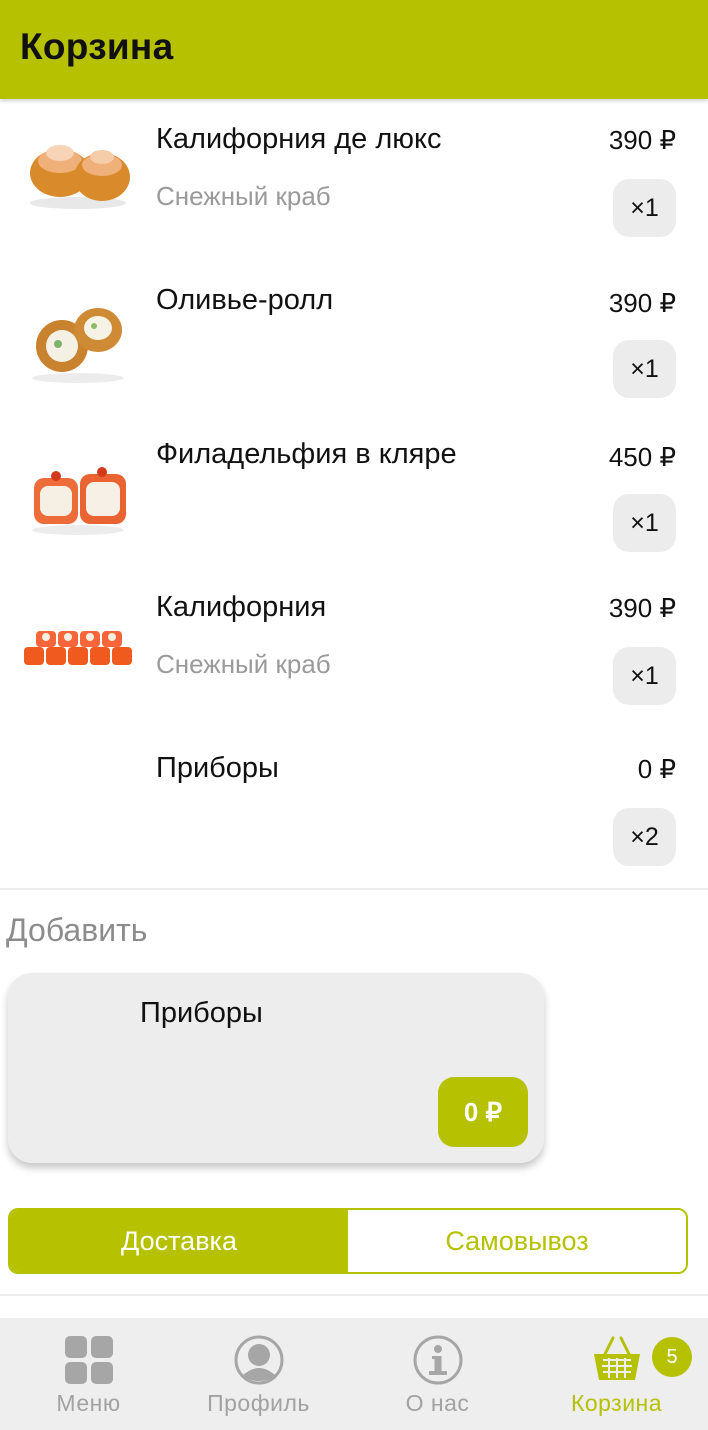  Describe the element at coordinates (642, 457) in the screenshot. I see `item-price: 450 ₽` at that location.